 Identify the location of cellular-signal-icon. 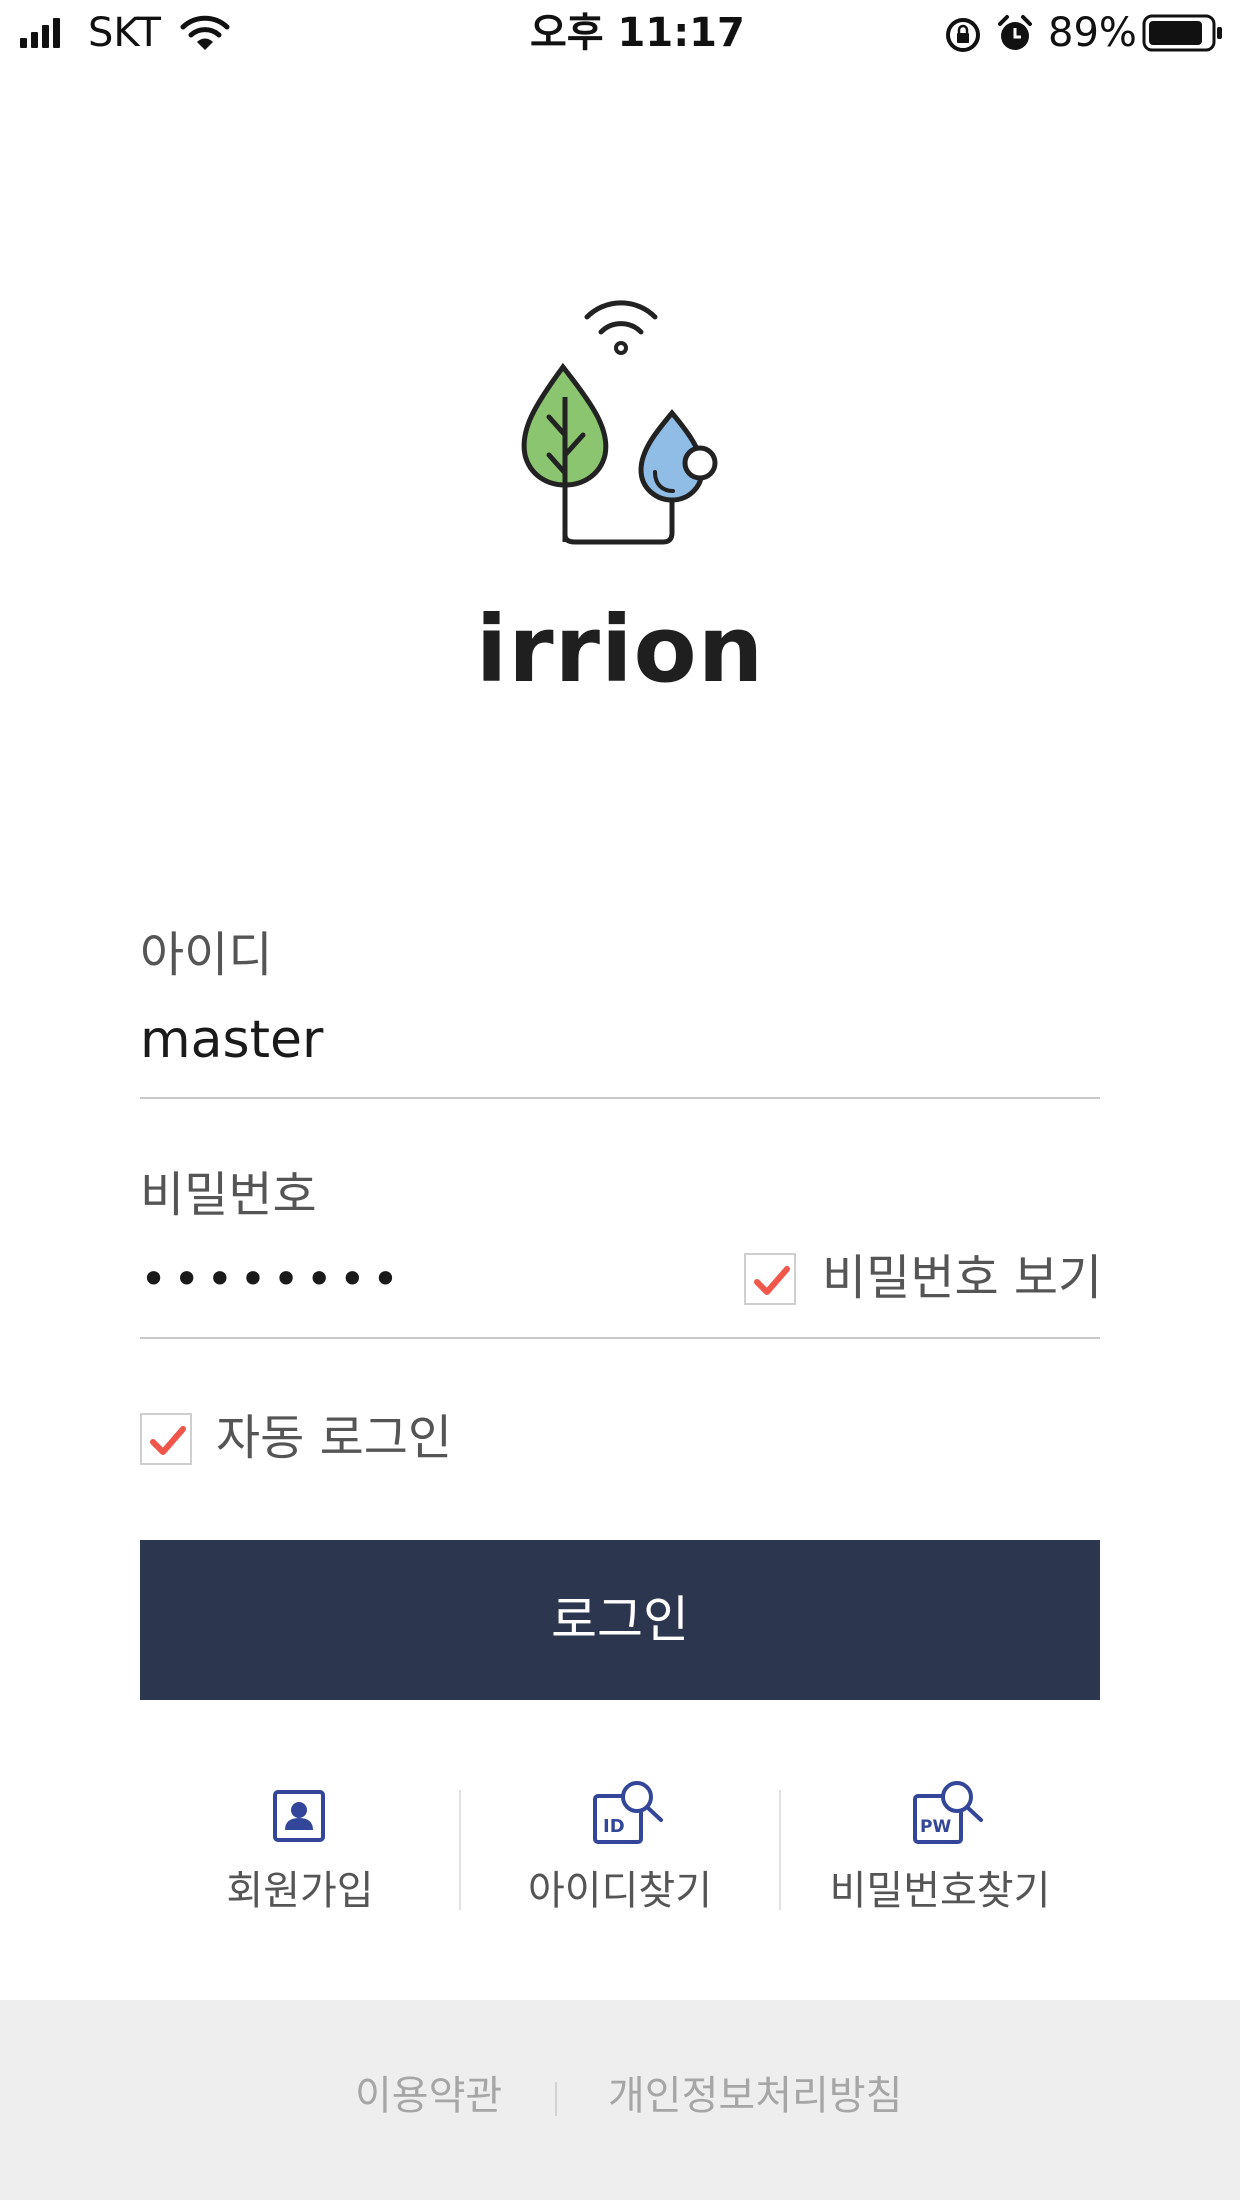
(40, 33).